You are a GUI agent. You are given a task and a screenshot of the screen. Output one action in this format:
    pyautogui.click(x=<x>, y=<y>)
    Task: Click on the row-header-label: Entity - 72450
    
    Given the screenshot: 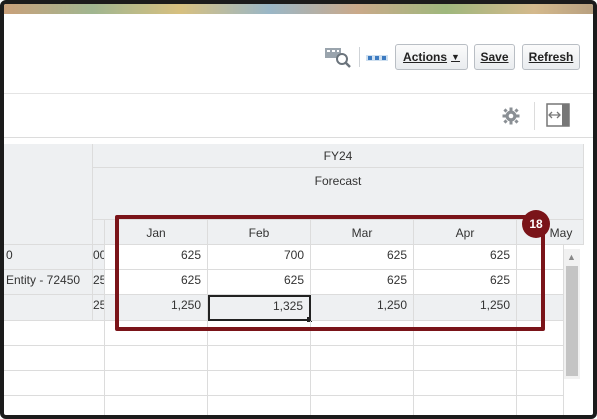 What is the action you would take?
    pyautogui.click(x=43, y=280)
    